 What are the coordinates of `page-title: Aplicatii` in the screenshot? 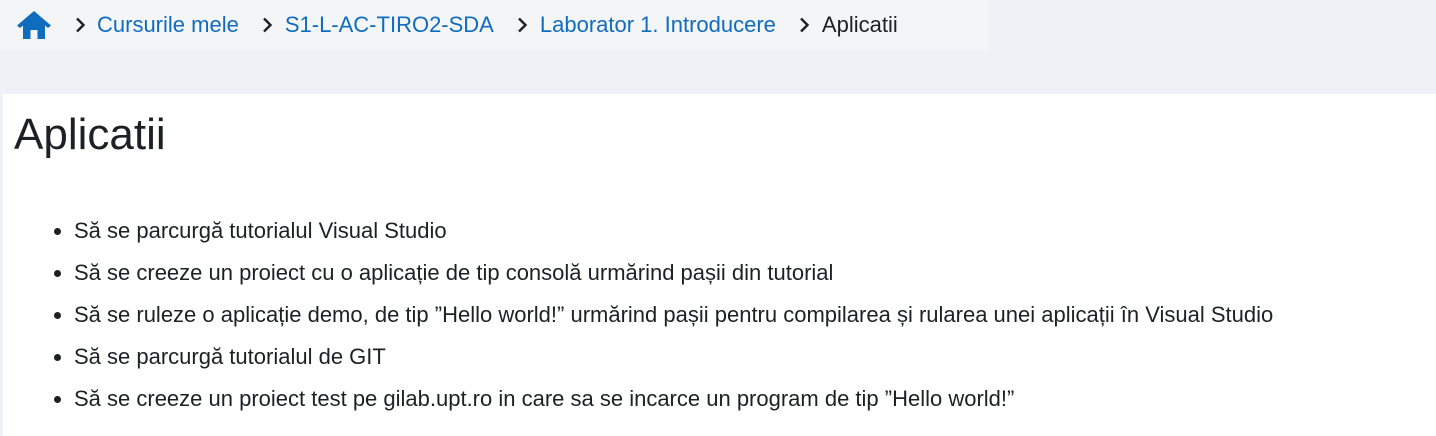 It's located at (90, 134).